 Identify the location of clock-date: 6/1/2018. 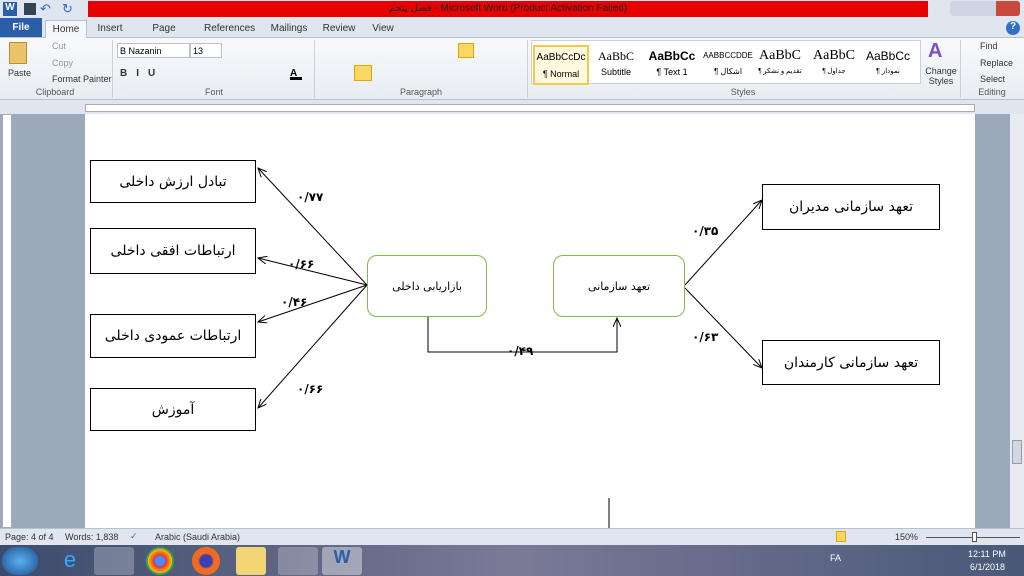
(987, 567).